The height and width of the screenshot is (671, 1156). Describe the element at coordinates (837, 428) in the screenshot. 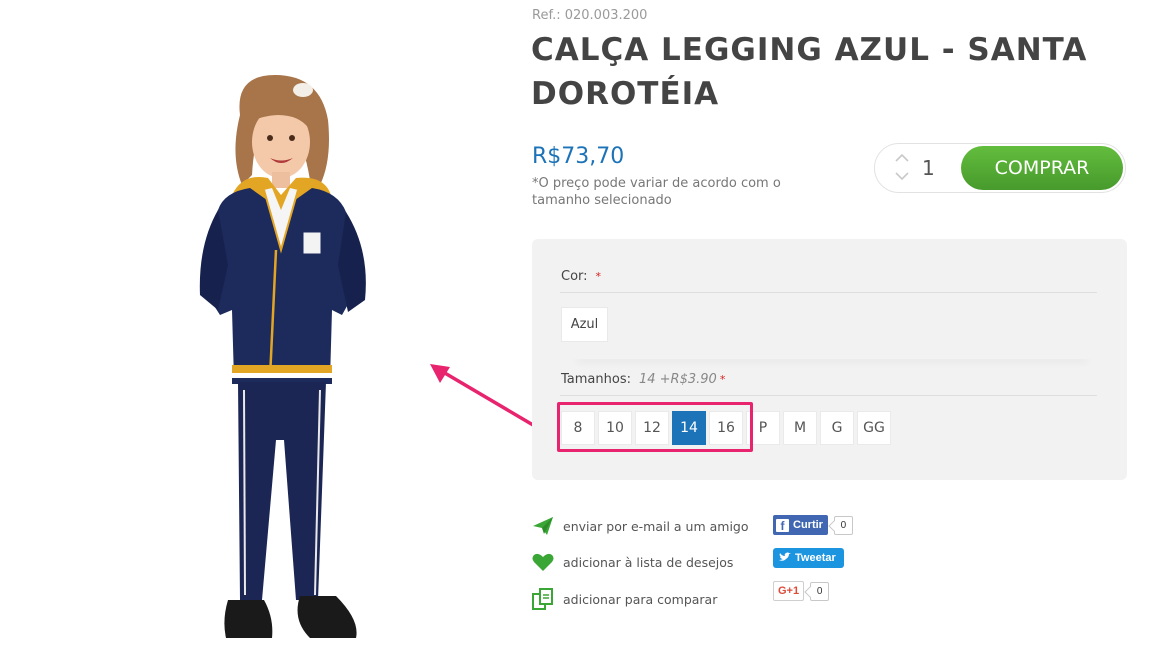

I see `size-option-g: G` at that location.